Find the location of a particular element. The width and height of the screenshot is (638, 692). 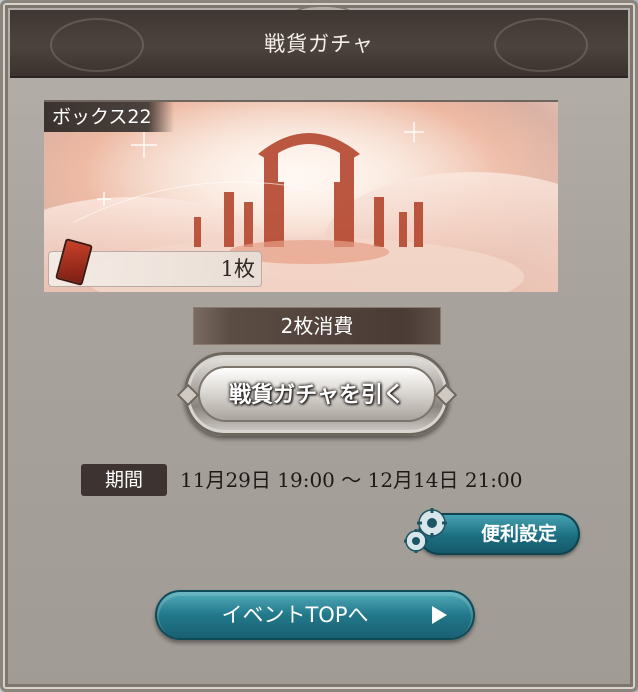

event-top-button: イベントTOPへ is located at coordinates (315, 615).